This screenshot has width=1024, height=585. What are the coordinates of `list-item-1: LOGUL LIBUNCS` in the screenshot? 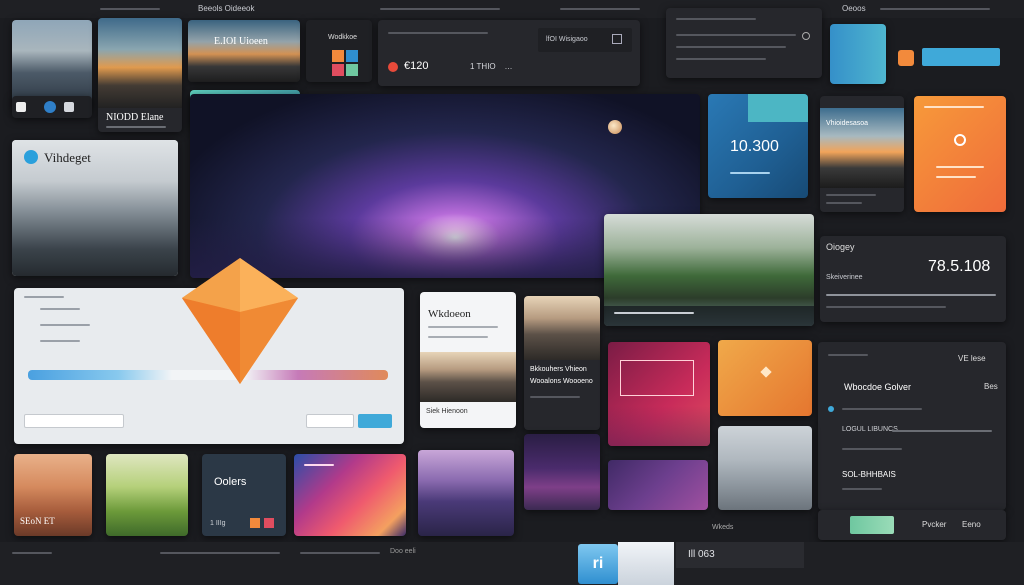 It's located at (870, 429).